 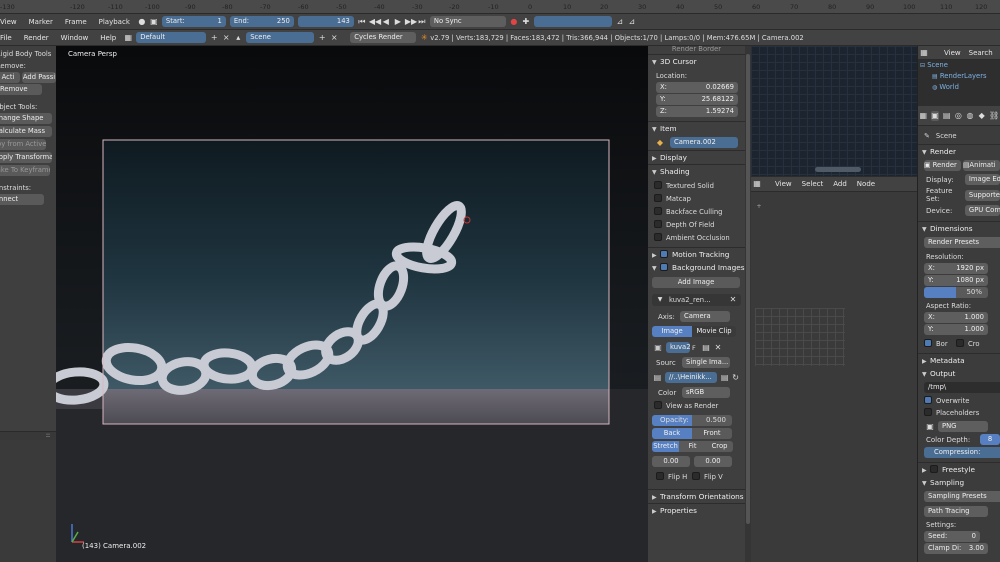 What do you see at coordinates (696, 128) in the screenshot?
I see `item-panel-header: ▼ Item` at bounding box center [696, 128].